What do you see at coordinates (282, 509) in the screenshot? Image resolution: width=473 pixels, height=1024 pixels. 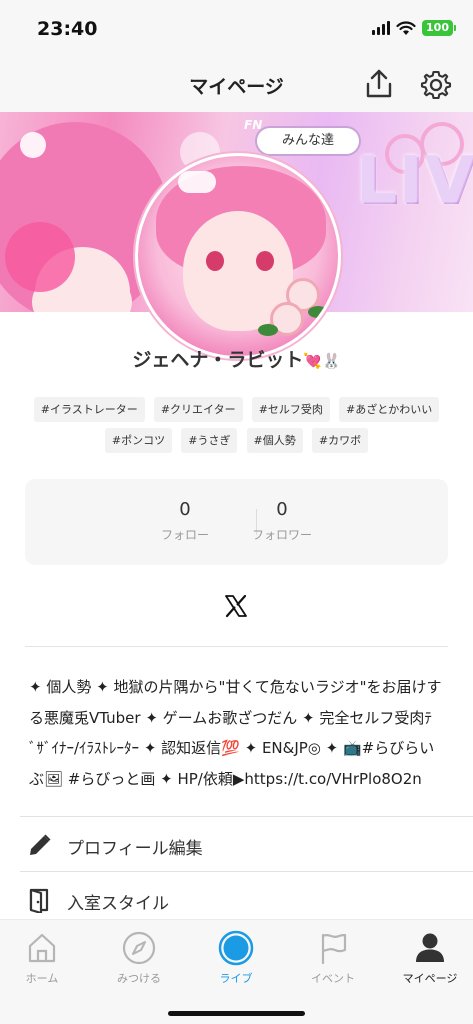 I see `followers-count: 0` at bounding box center [282, 509].